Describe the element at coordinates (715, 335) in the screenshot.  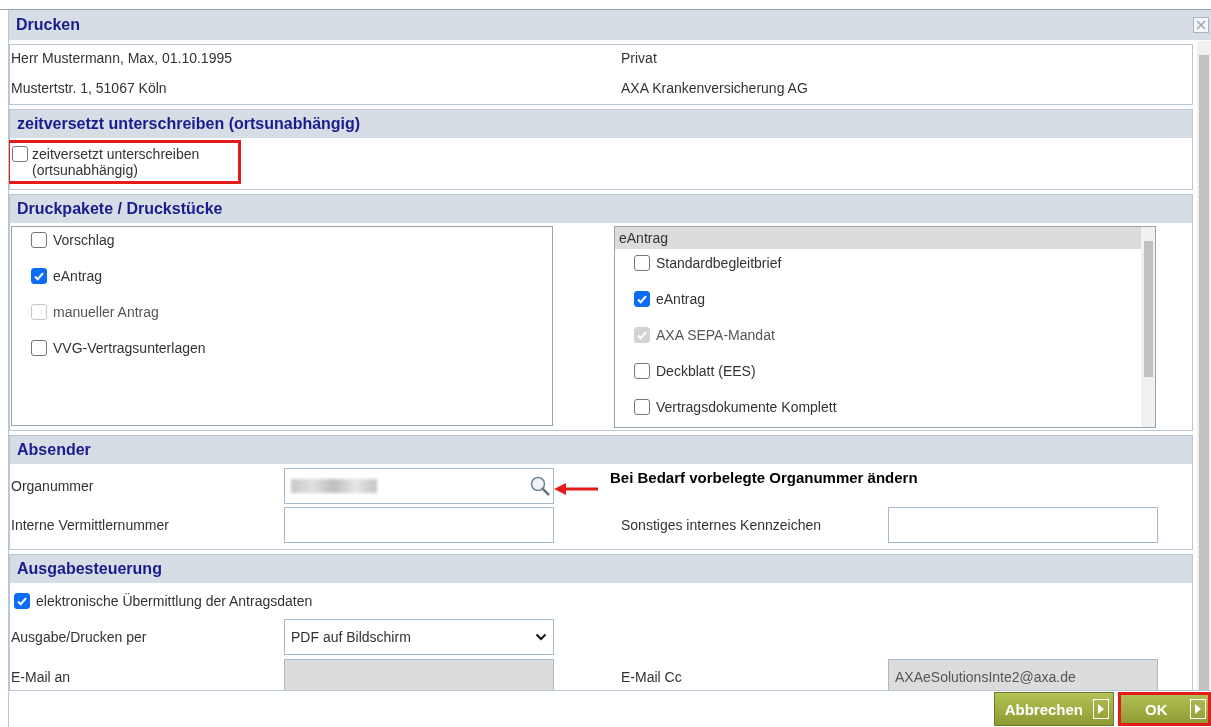
I see `checkbox-label: AXA SEPA-Mandat` at that location.